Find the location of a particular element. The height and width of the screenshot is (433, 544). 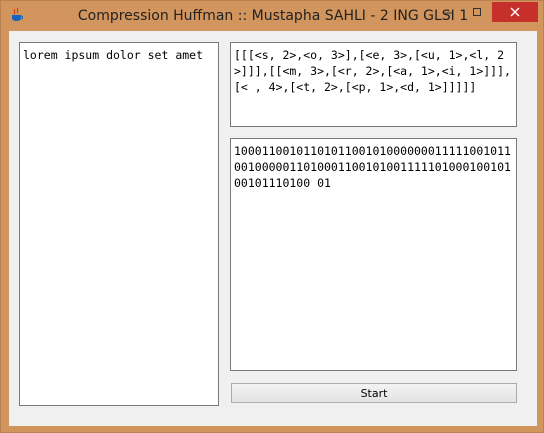

maximize-icon is located at coordinates (477, 12).